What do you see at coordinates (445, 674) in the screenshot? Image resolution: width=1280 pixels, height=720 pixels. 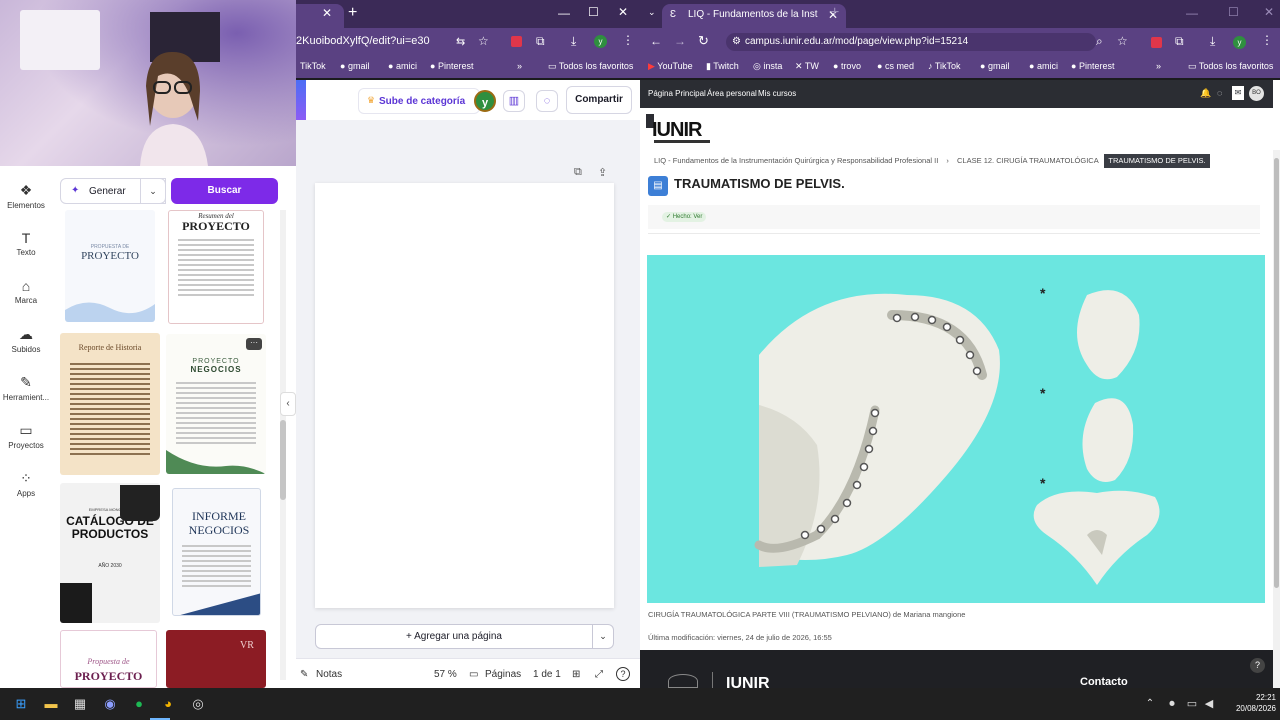 I see `zoom-level: 57 %` at bounding box center [445, 674].